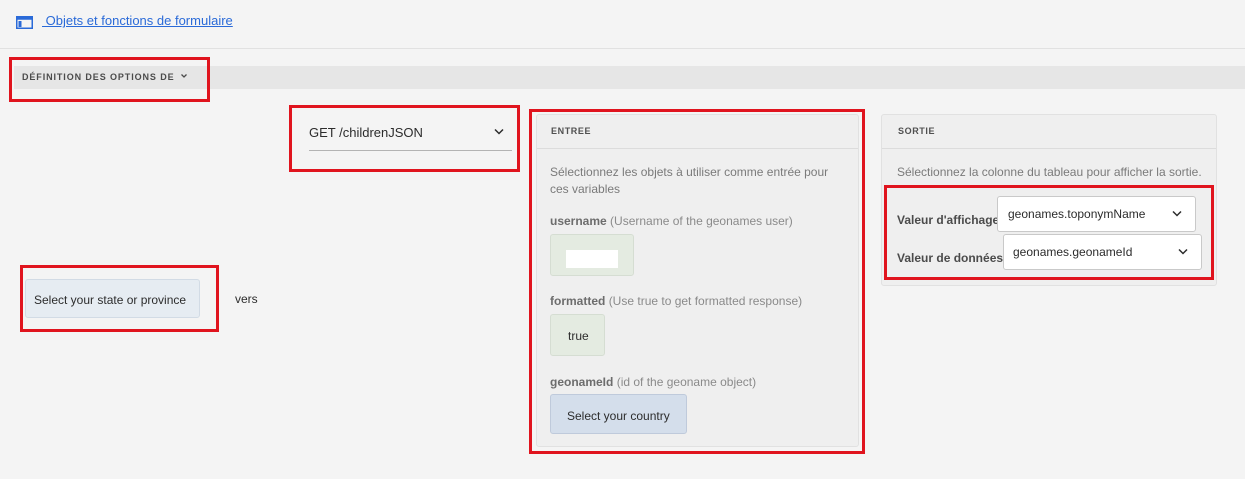  What do you see at coordinates (404, 138) in the screenshot?
I see `highlight-box-service` at bounding box center [404, 138].